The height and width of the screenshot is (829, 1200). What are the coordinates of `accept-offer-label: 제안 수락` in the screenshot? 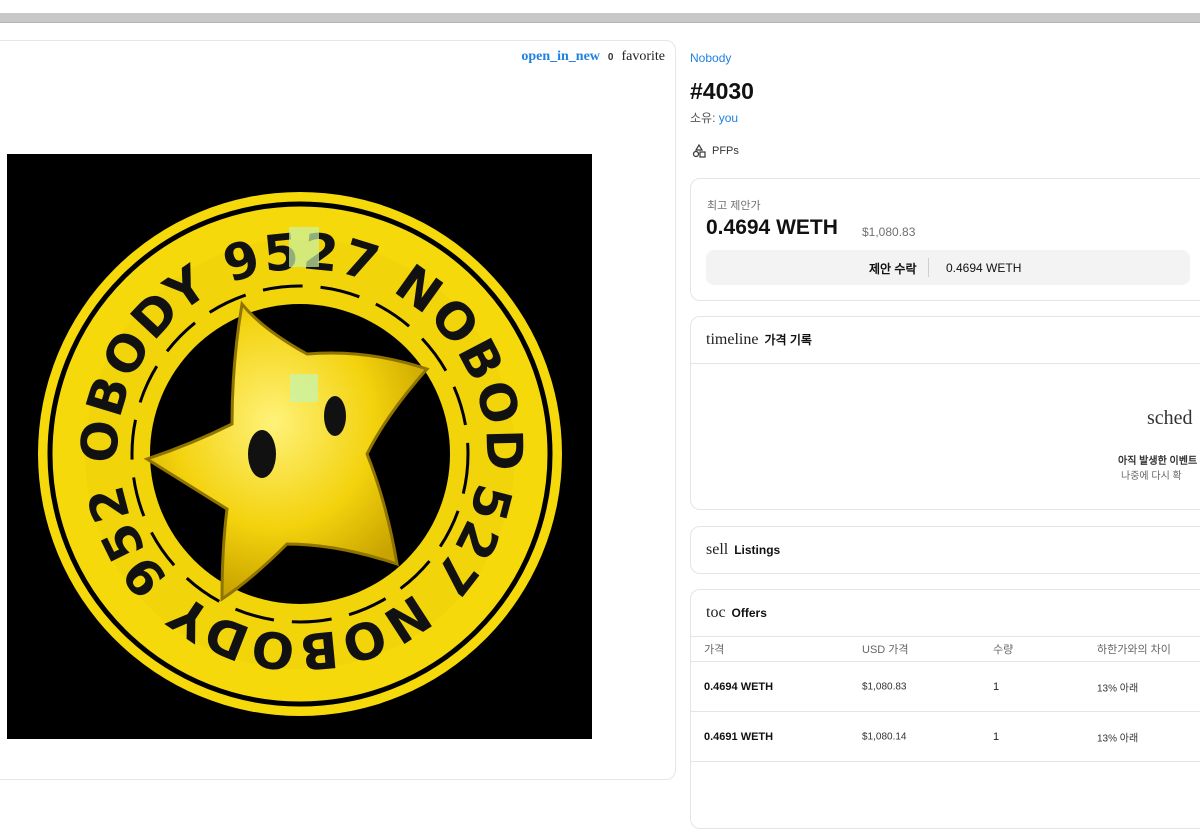 It's located at (893, 269).